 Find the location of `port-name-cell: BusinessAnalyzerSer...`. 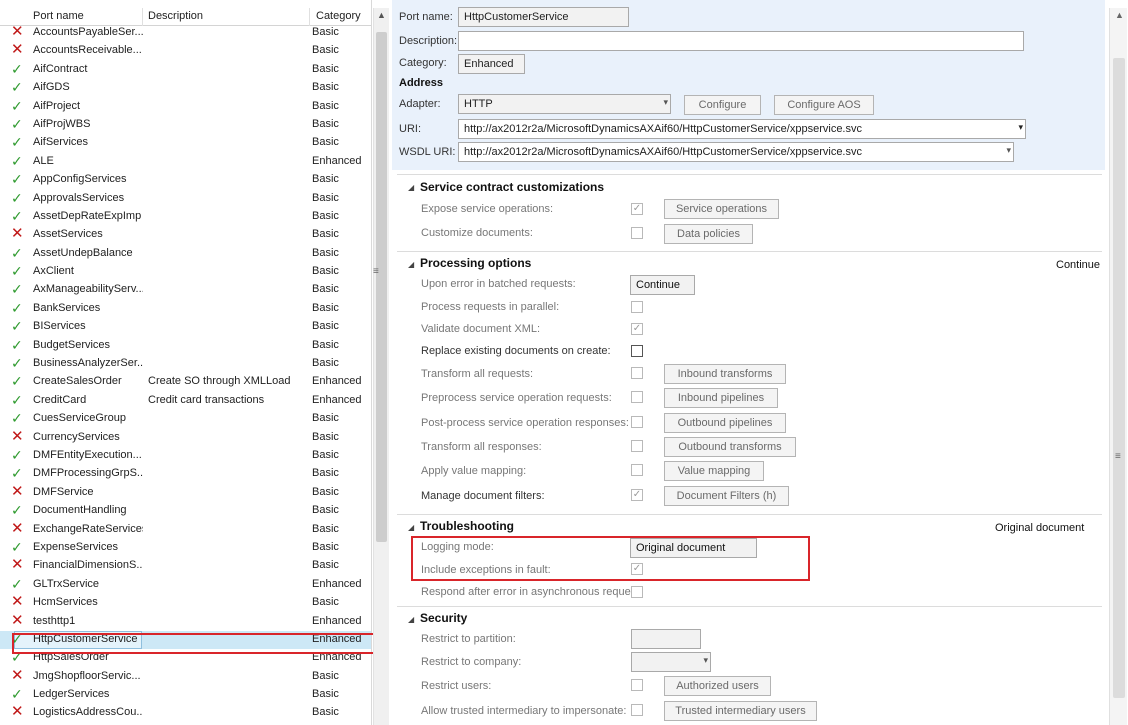

port-name-cell: BusinessAnalyzerSer... is located at coordinates (88, 363).